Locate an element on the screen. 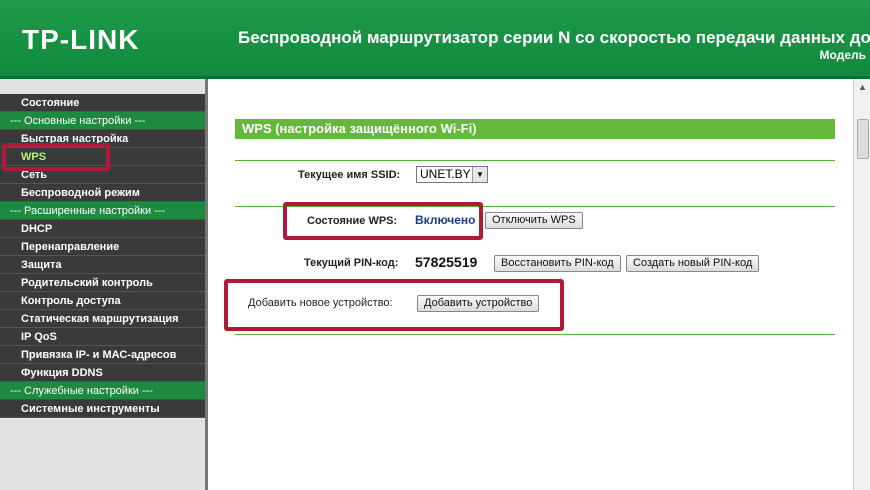 This screenshot has width=870, height=490. pin-value: 57825519 is located at coordinates (446, 262).